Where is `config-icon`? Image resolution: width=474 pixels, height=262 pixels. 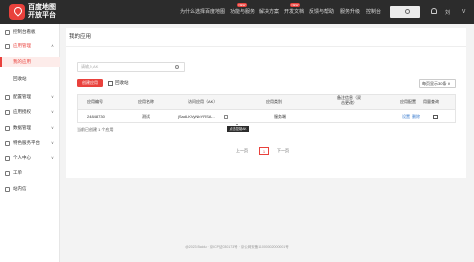
config-icon is located at coordinates (7, 97).